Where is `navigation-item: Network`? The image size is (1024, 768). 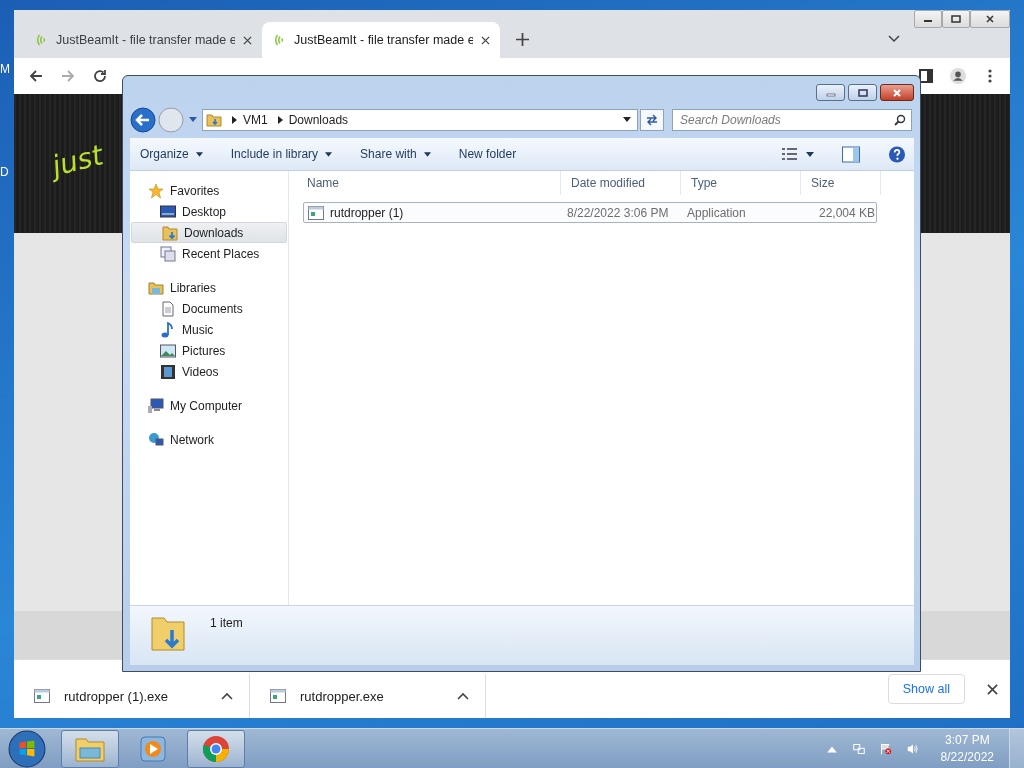 navigation-item: Network is located at coordinates (209, 439).